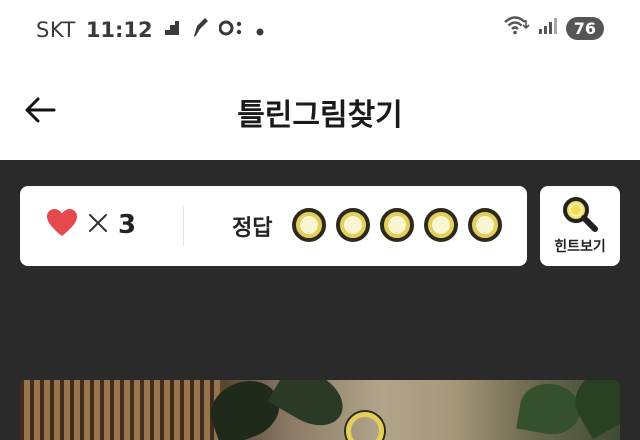 This screenshot has height=440, width=640. What do you see at coordinates (127, 225) in the screenshot?
I see `lives-count: 3` at bounding box center [127, 225].